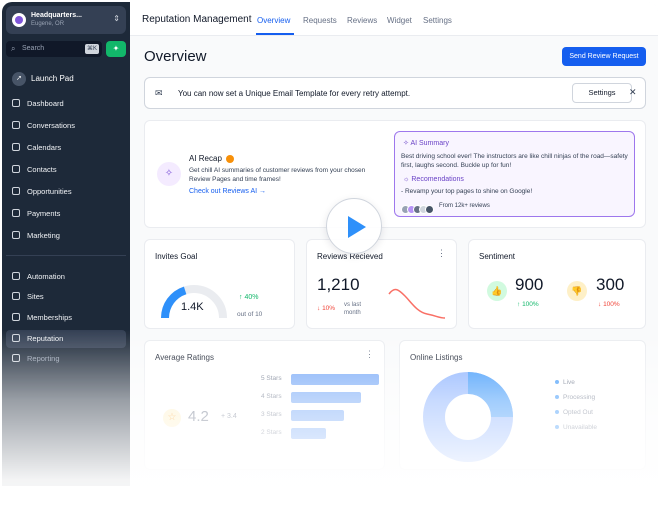 This screenshot has height=530, width=660. What do you see at coordinates (169, 174) in the screenshot?
I see `sparkle-icon: ✧` at bounding box center [169, 174].